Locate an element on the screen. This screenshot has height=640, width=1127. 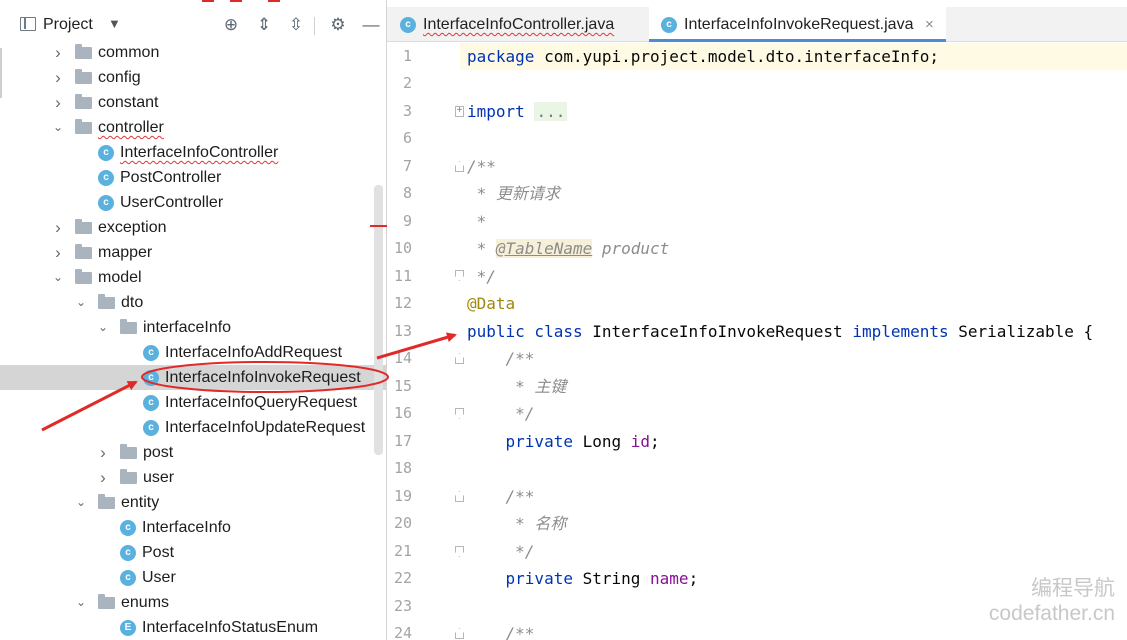
enum-icon: E is located at coordinates (128, 628).